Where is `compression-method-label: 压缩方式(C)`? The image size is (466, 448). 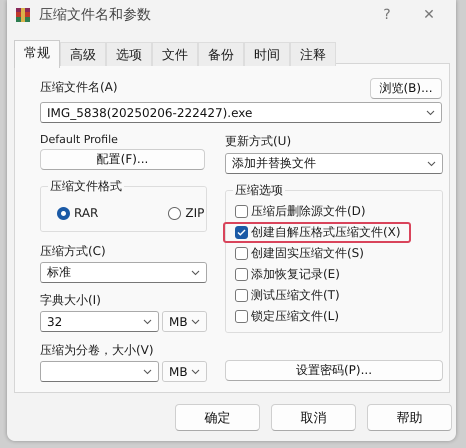
compression-method-label: 压缩方式(C) is located at coordinates (73, 251).